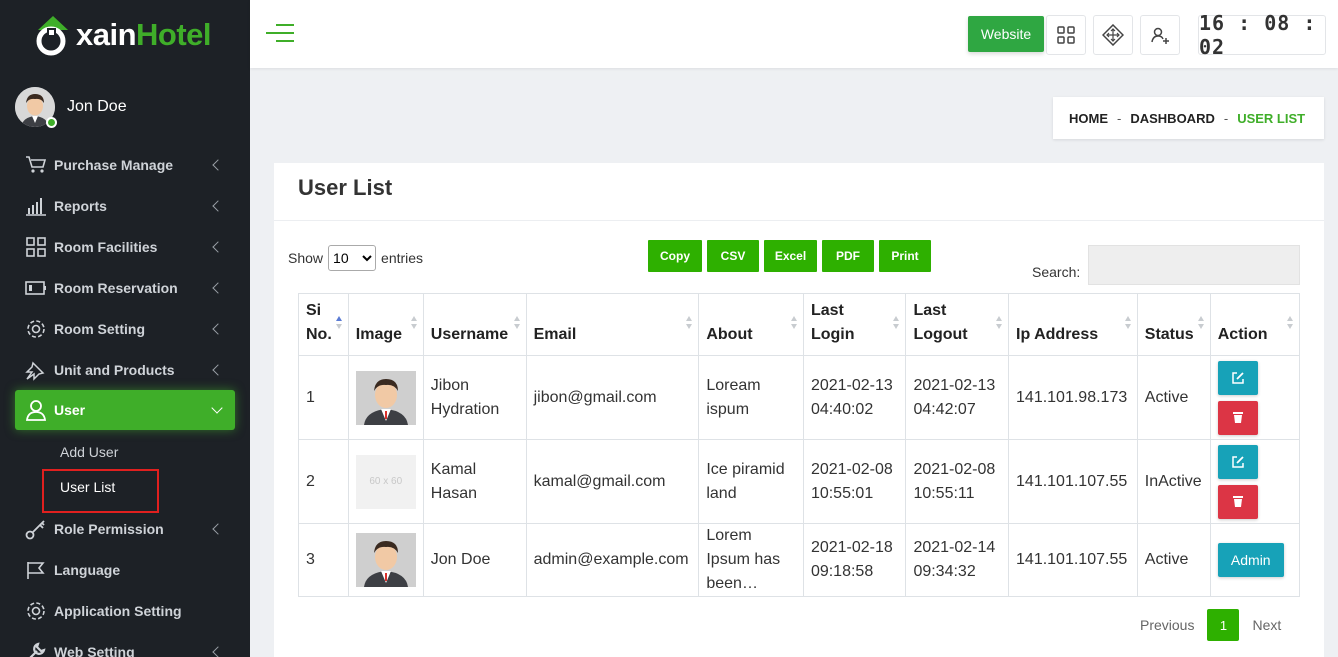 This screenshot has height=657, width=1338. I want to click on cell-si-no: 1, so click(323, 397).